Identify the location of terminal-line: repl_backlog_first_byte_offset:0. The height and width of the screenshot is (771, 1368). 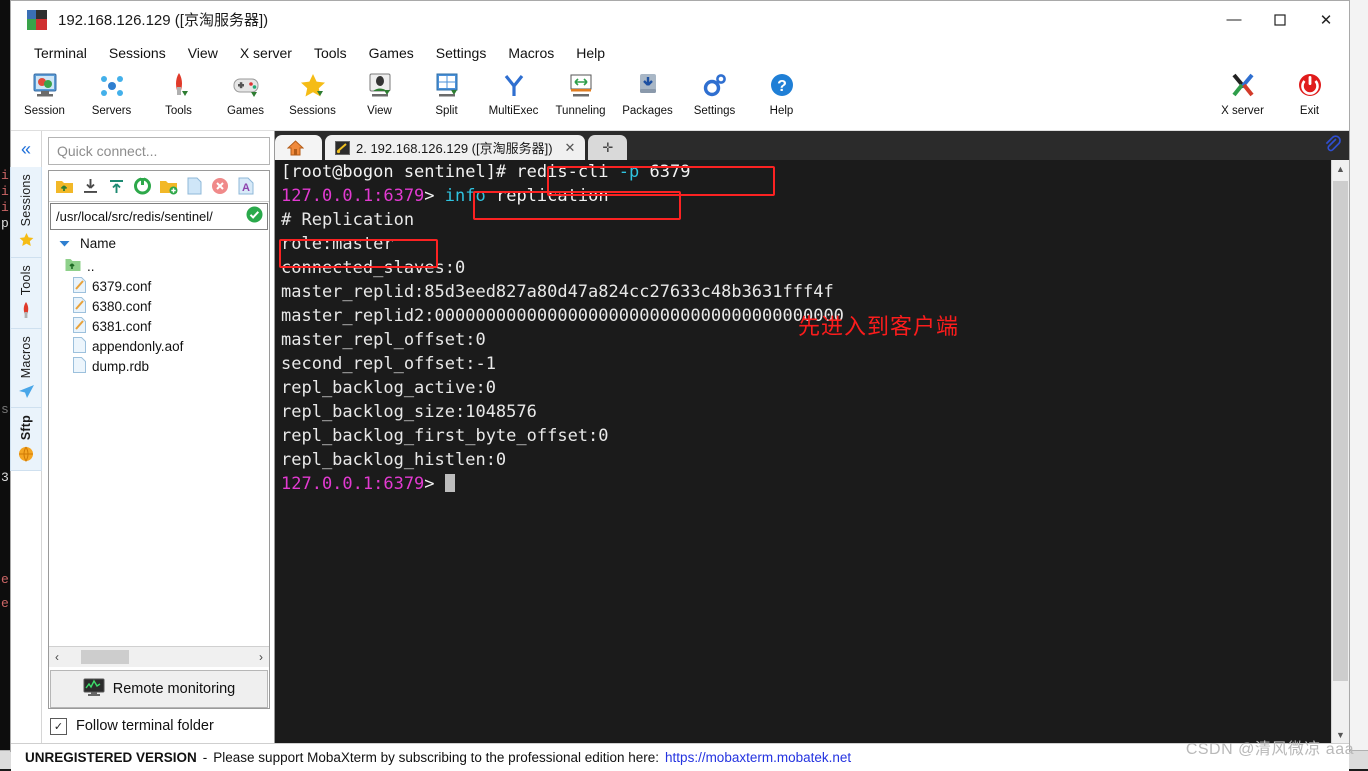
(445, 436).